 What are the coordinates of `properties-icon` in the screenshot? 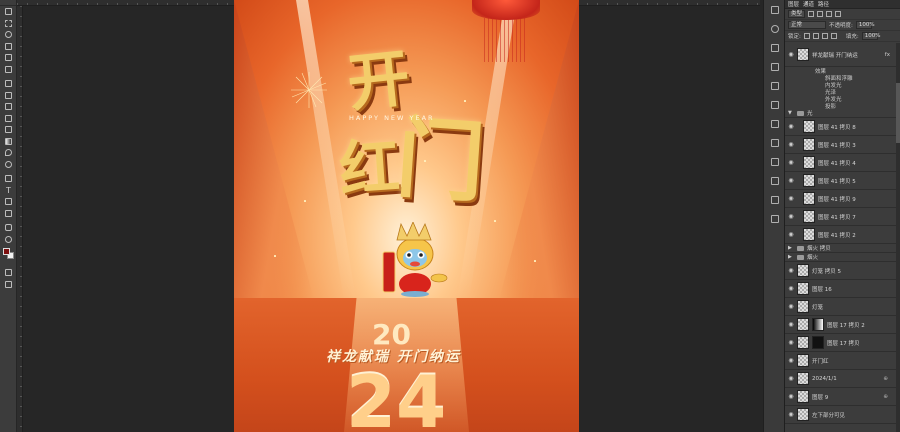 It's located at (775, 85).